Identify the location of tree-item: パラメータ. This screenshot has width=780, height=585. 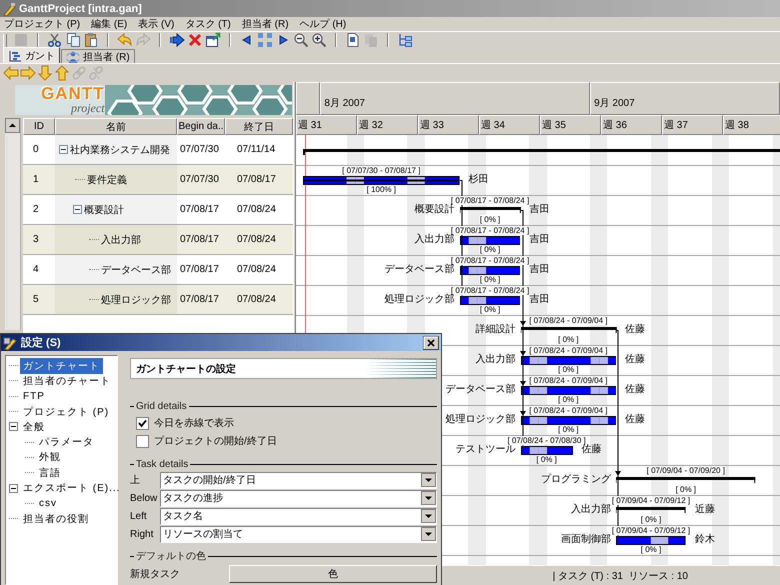
(66, 442).